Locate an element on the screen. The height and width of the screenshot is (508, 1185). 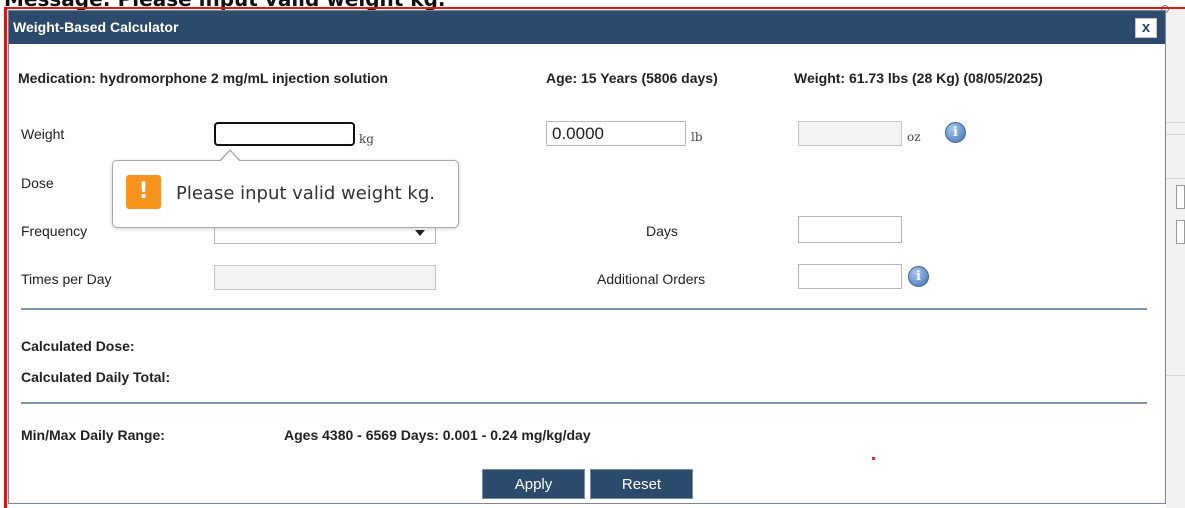
tooltip-message: Please input valid weight kg. is located at coordinates (305, 193).